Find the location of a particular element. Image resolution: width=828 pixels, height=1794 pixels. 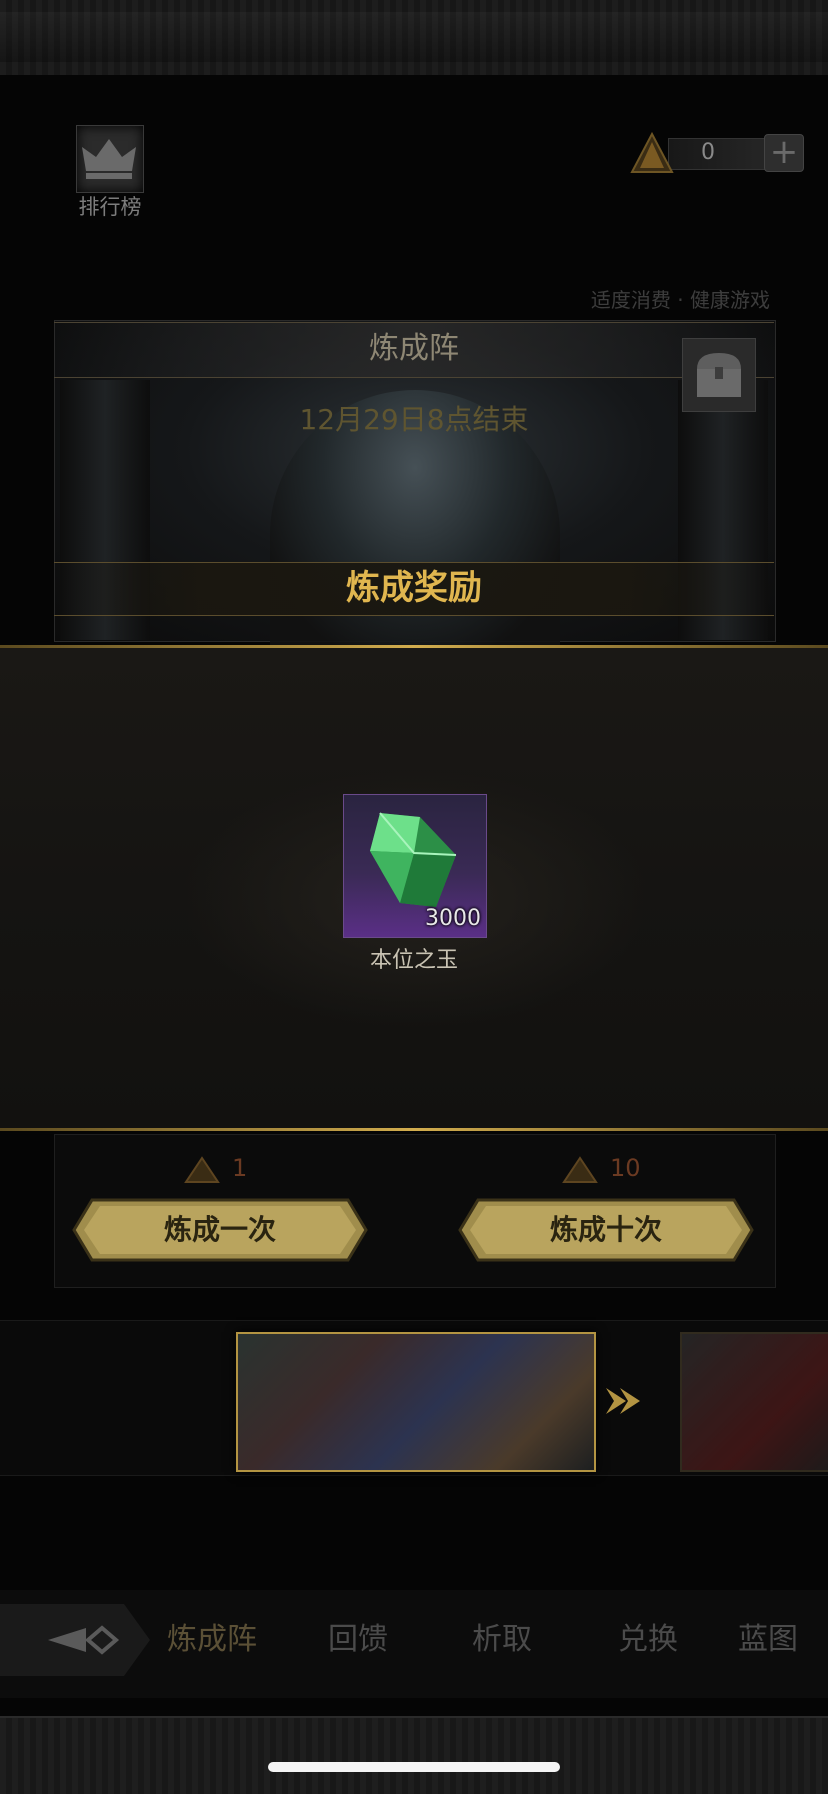

currency-display: 0 + is located at coordinates (716, 153).